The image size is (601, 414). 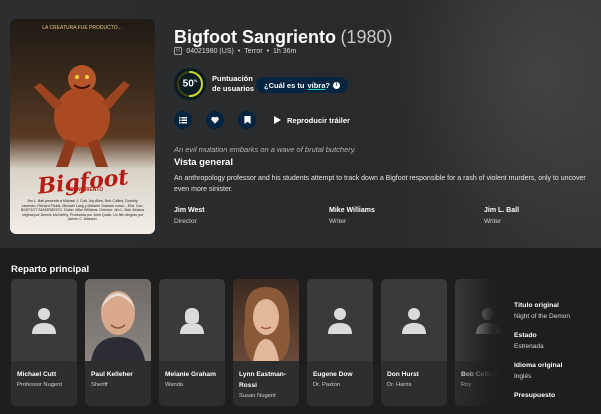 What do you see at coordinates (189, 216) in the screenshot?
I see `crew-member: Jim West Director` at bounding box center [189, 216].